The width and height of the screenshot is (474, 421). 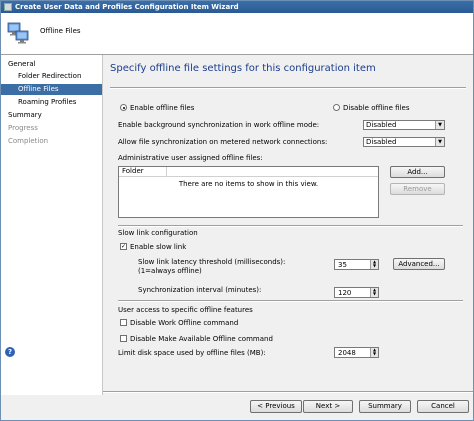 I want to click on latency-stepper-arrows: ▲ ▼, so click(x=374, y=264).